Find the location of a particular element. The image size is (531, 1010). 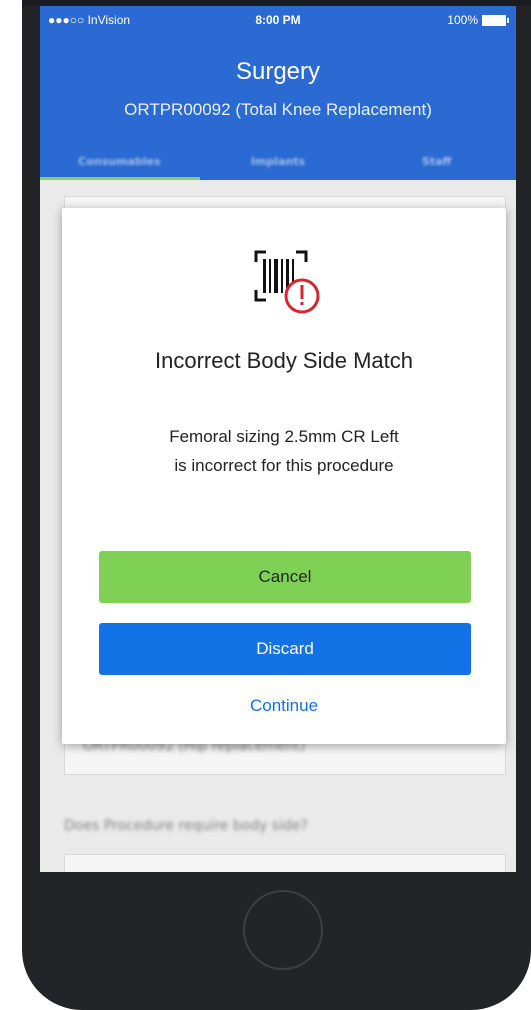

clock: 8:00 PM is located at coordinates (278, 20).